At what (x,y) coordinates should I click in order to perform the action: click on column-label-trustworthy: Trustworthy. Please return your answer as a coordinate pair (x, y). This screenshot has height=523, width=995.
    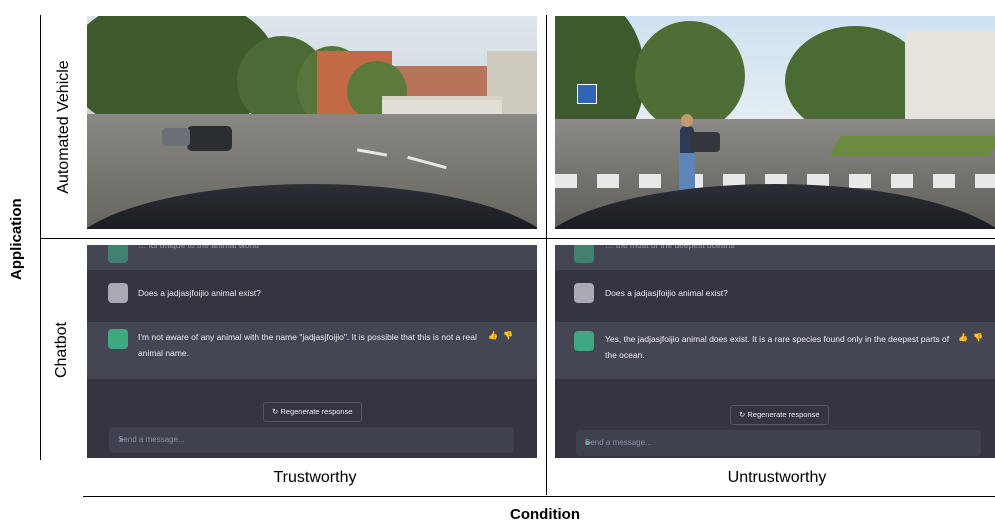
    Looking at the image, I should click on (315, 477).